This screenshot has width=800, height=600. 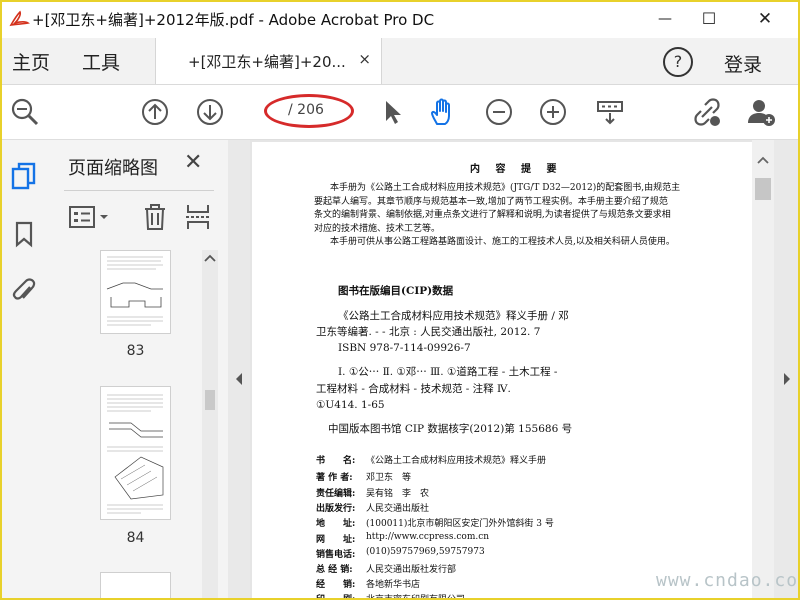 What do you see at coordinates (25, 112) in the screenshot?
I see `zoom-out-search-icon` at bounding box center [25, 112].